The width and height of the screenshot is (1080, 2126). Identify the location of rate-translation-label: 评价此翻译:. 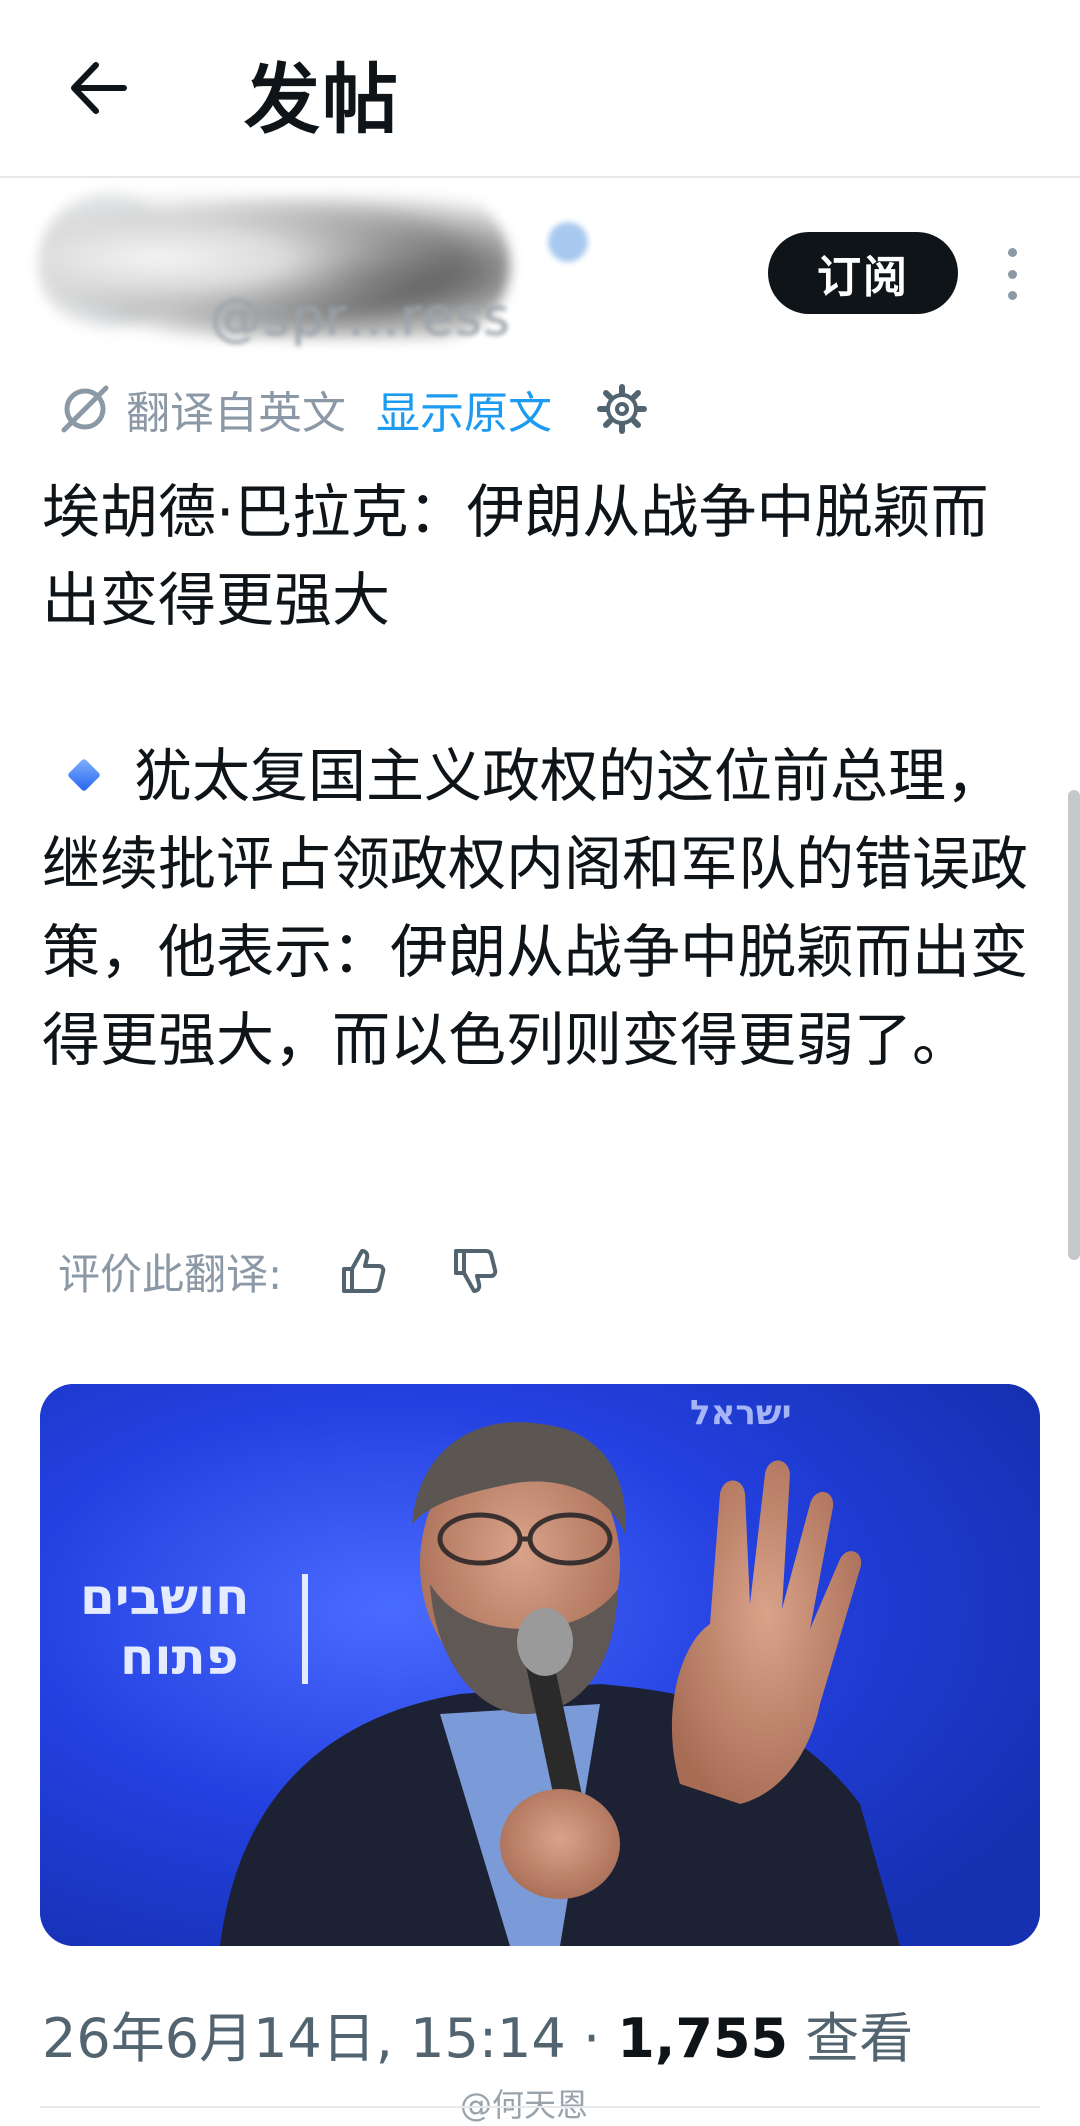
(170, 1274).